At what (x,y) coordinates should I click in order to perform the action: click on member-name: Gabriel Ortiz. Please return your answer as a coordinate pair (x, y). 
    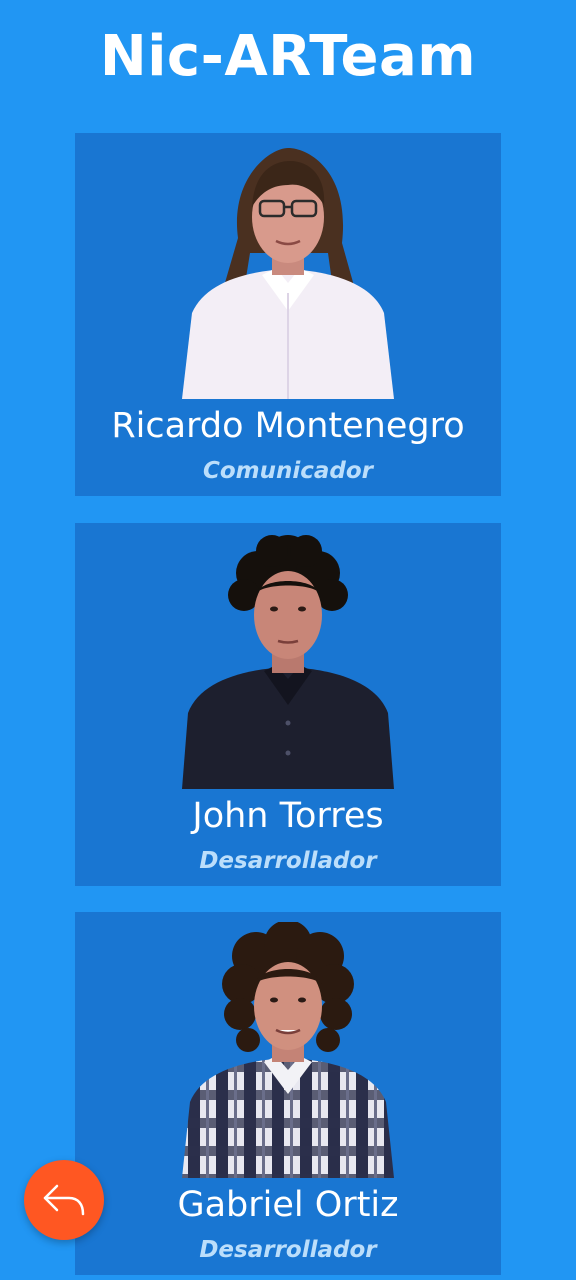
    Looking at the image, I should click on (288, 1205).